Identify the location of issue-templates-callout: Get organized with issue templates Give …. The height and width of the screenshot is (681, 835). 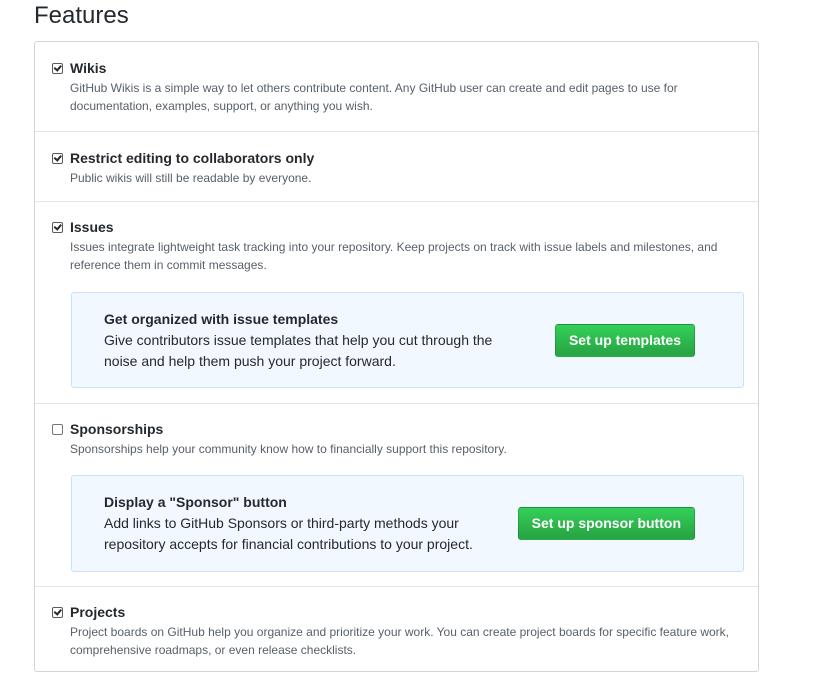
(407, 340).